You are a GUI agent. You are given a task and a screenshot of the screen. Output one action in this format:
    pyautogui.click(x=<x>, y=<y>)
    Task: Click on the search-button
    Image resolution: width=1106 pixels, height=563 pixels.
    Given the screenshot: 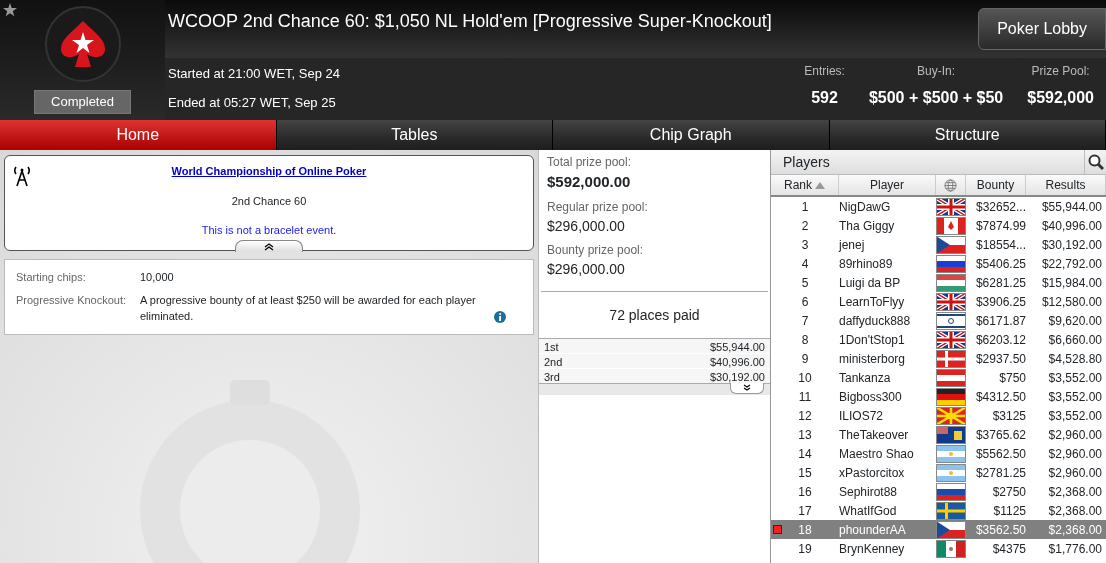 What is the action you would take?
    pyautogui.click(x=1095, y=162)
    